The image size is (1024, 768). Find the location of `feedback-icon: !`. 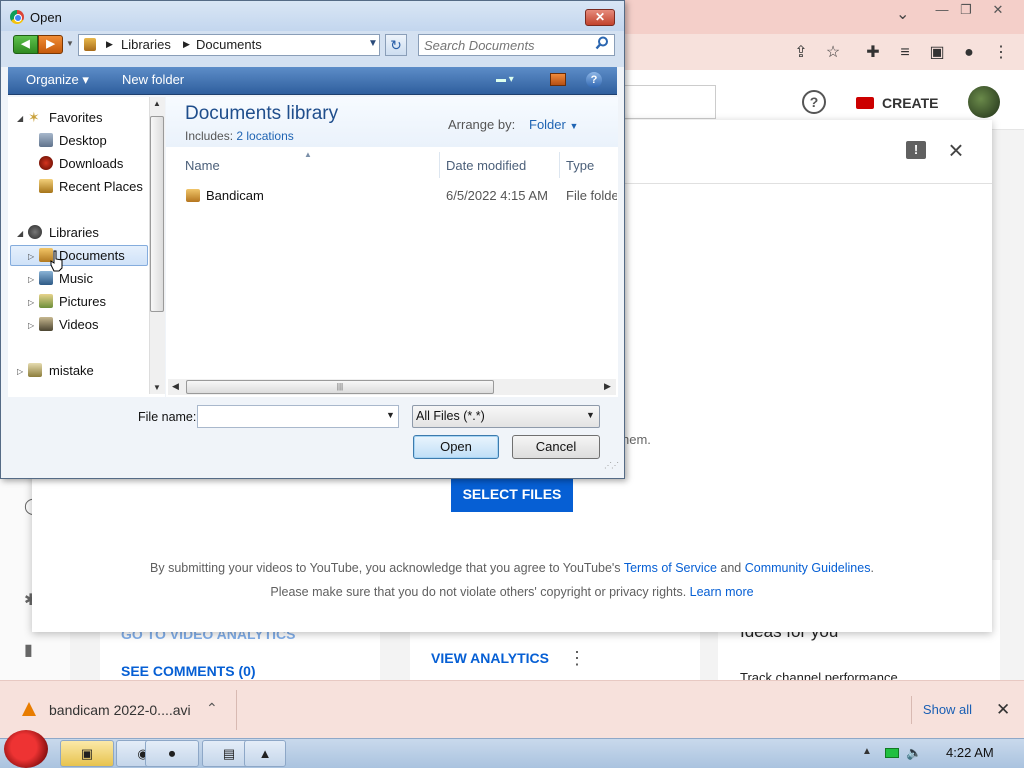

feedback-icon: ! is located at coordinates (916, 150).